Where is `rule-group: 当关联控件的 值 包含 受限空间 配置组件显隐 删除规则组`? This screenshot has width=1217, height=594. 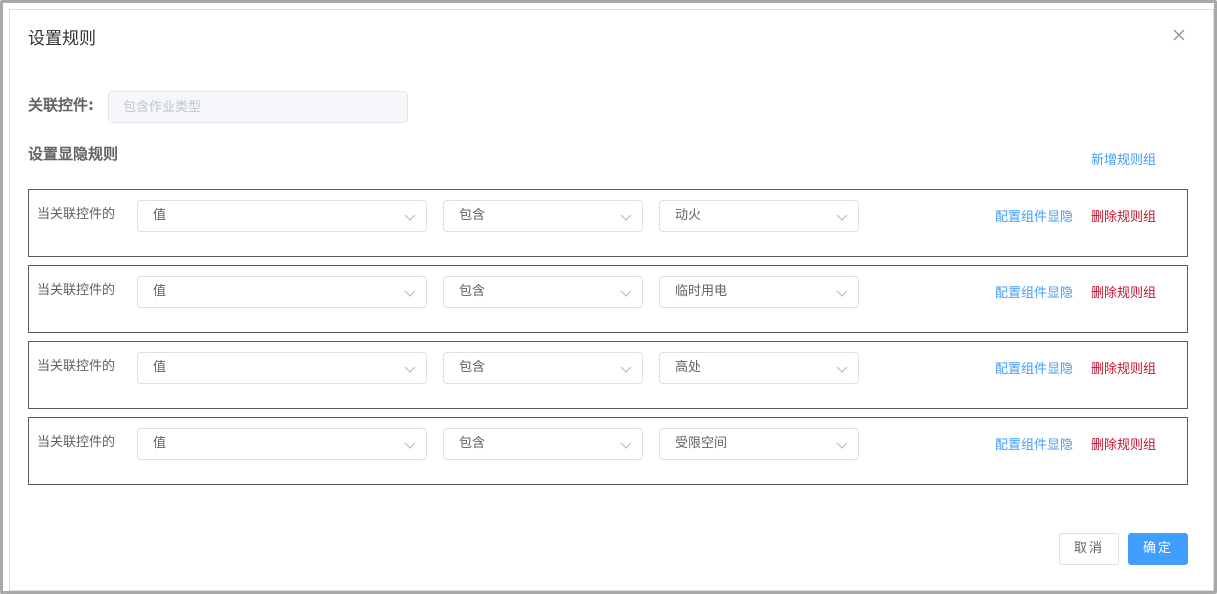
rule-group: 当关联控件的 值 包含 受限空间 配置组件显隐 删除规则组 is located at coordinates (608, 451).